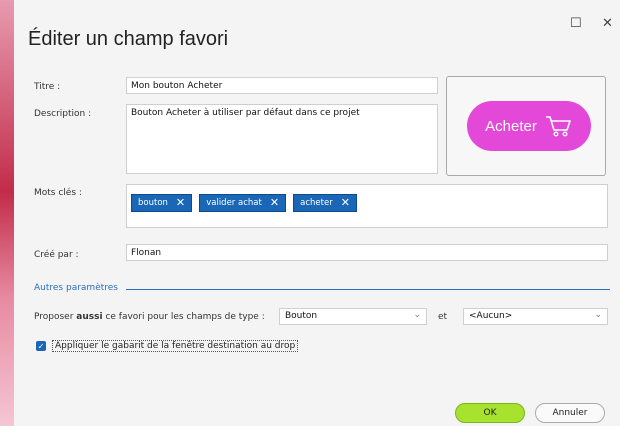  Describe the element at coordinates (353, 316) in the screenshot. I see `field-type-select: Bouton ⌄` at that location.